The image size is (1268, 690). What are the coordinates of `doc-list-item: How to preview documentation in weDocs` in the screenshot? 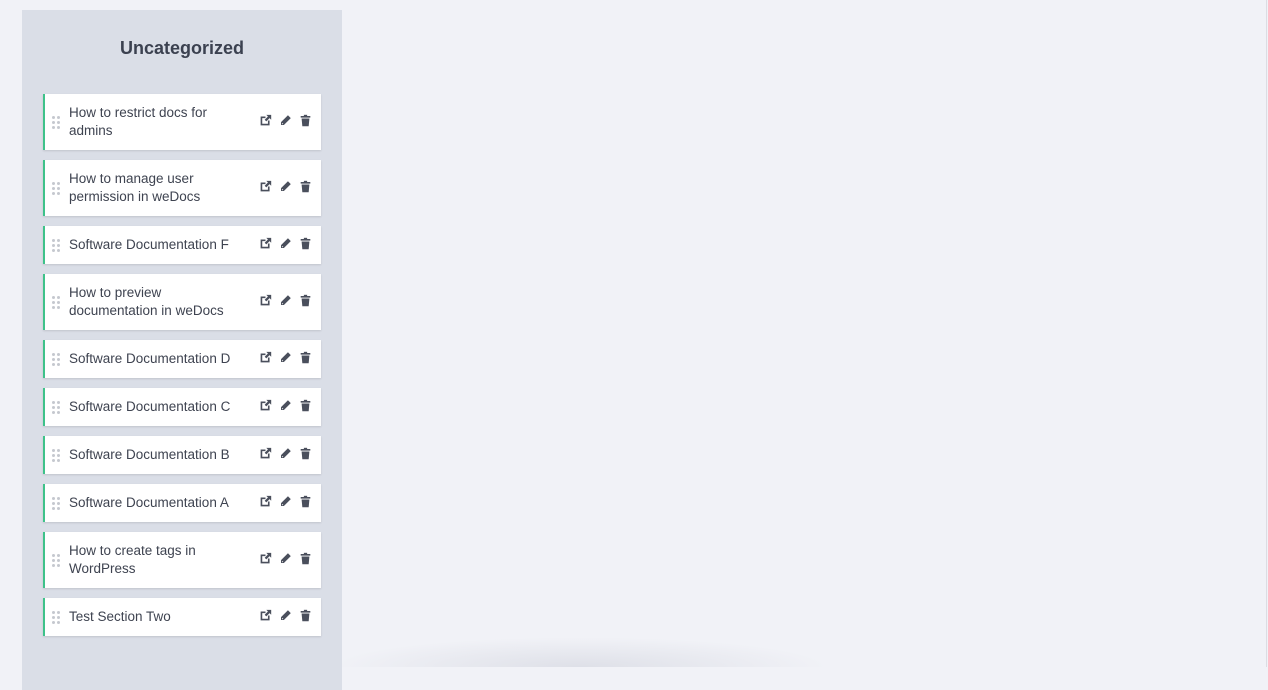 It's located at (182, 302).